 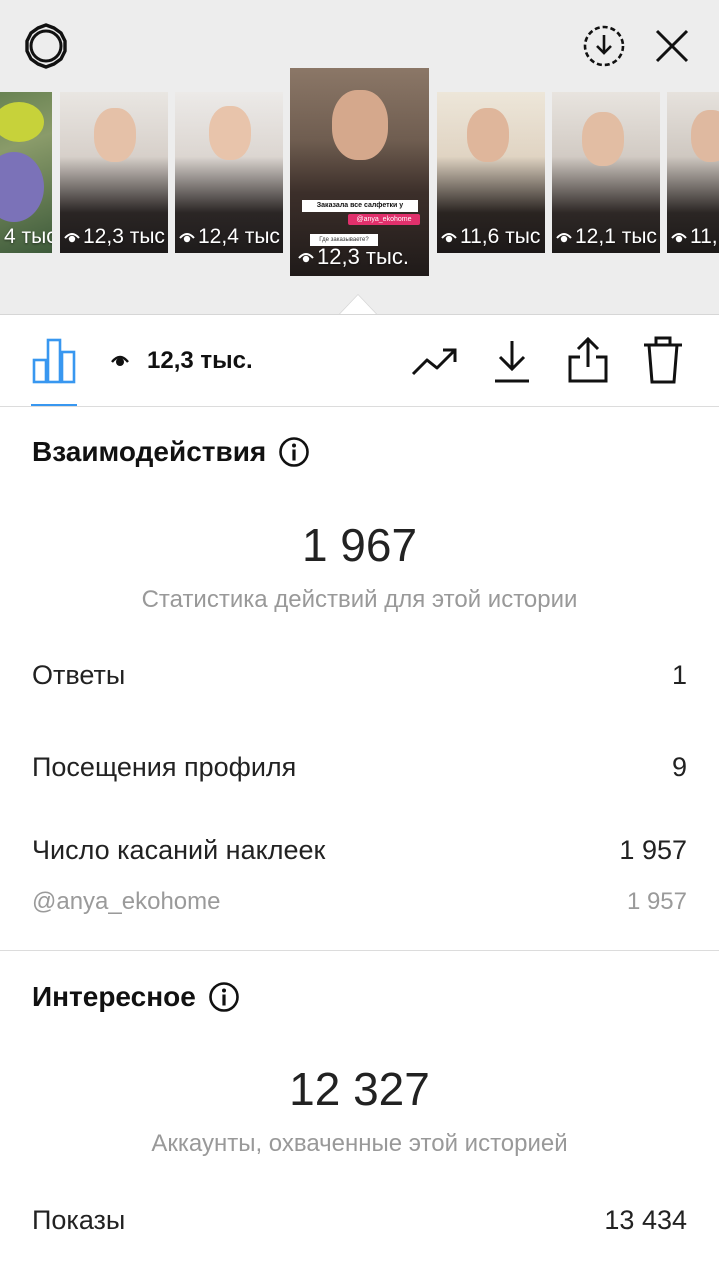 I want to click on trend-arrow-icon, so click(x=434, y=362).